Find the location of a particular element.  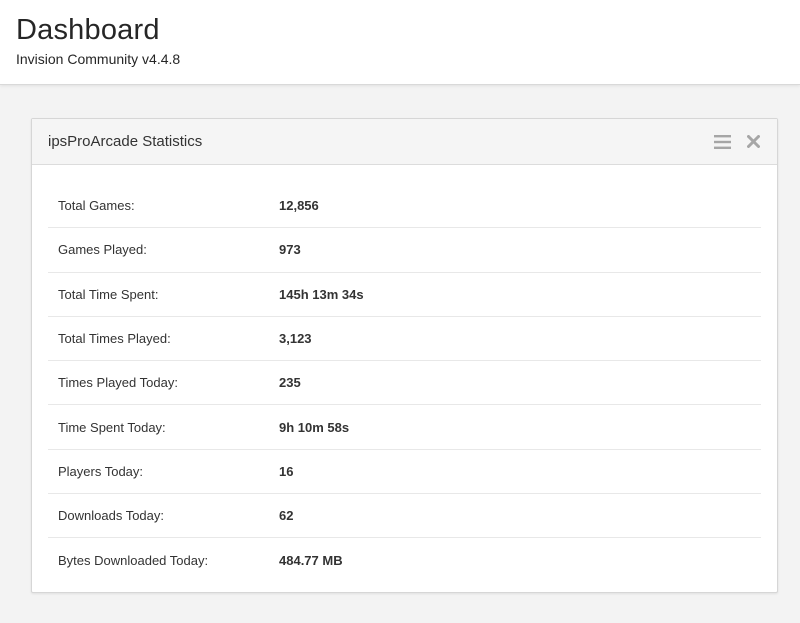

stat-value: 62 is located at coordinates (286, 516).